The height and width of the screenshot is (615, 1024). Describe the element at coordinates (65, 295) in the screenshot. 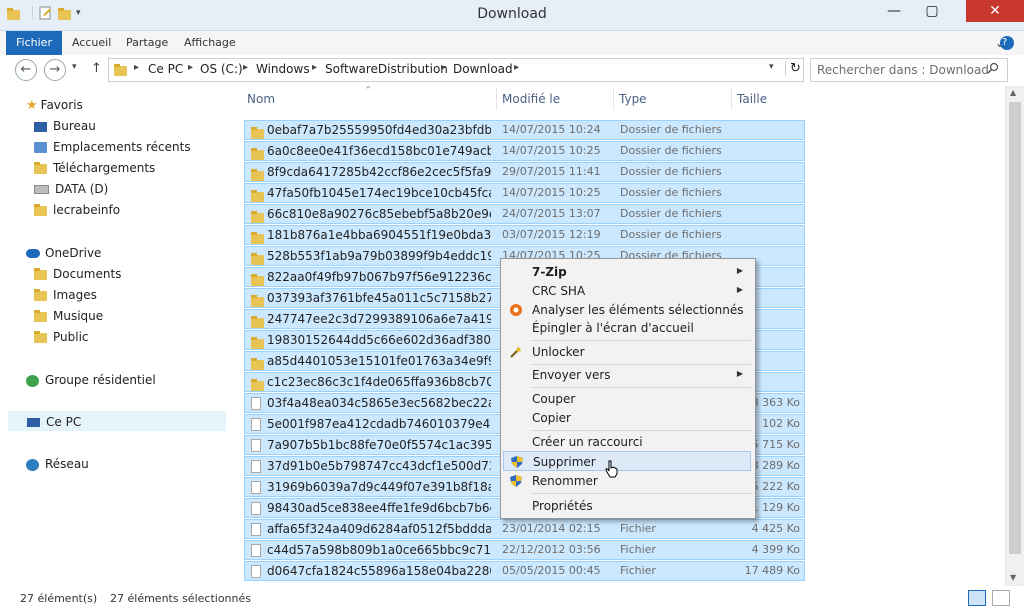

I see `nav-images: Images` at that location.